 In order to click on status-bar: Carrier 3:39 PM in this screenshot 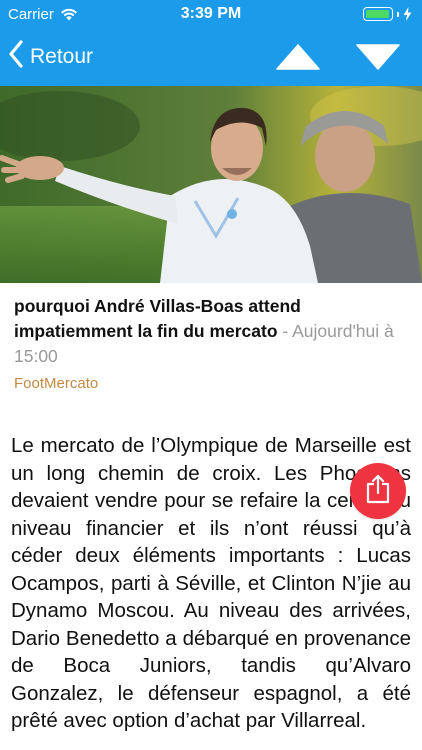, I will do `click(211, 15)`.